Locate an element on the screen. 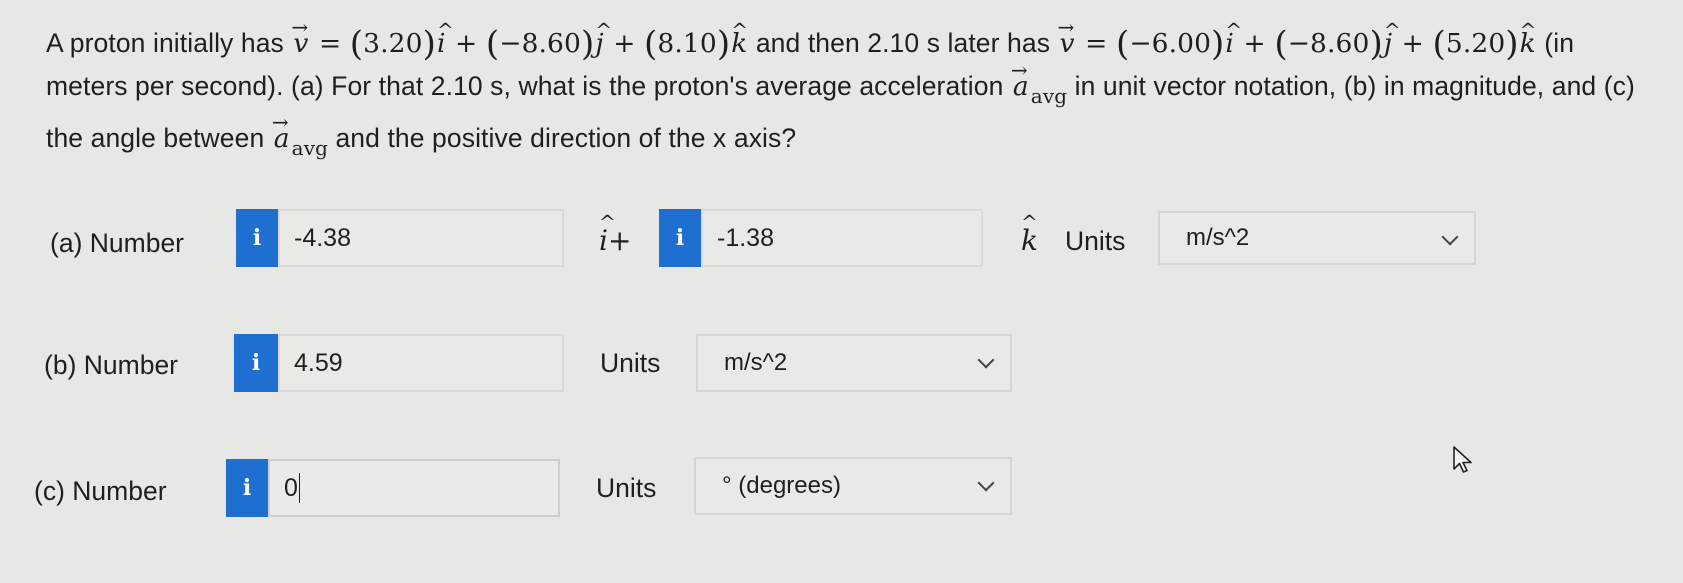 The image size is (1683, 583). v1-y: −8.60 is located at coordinates (540, 43).